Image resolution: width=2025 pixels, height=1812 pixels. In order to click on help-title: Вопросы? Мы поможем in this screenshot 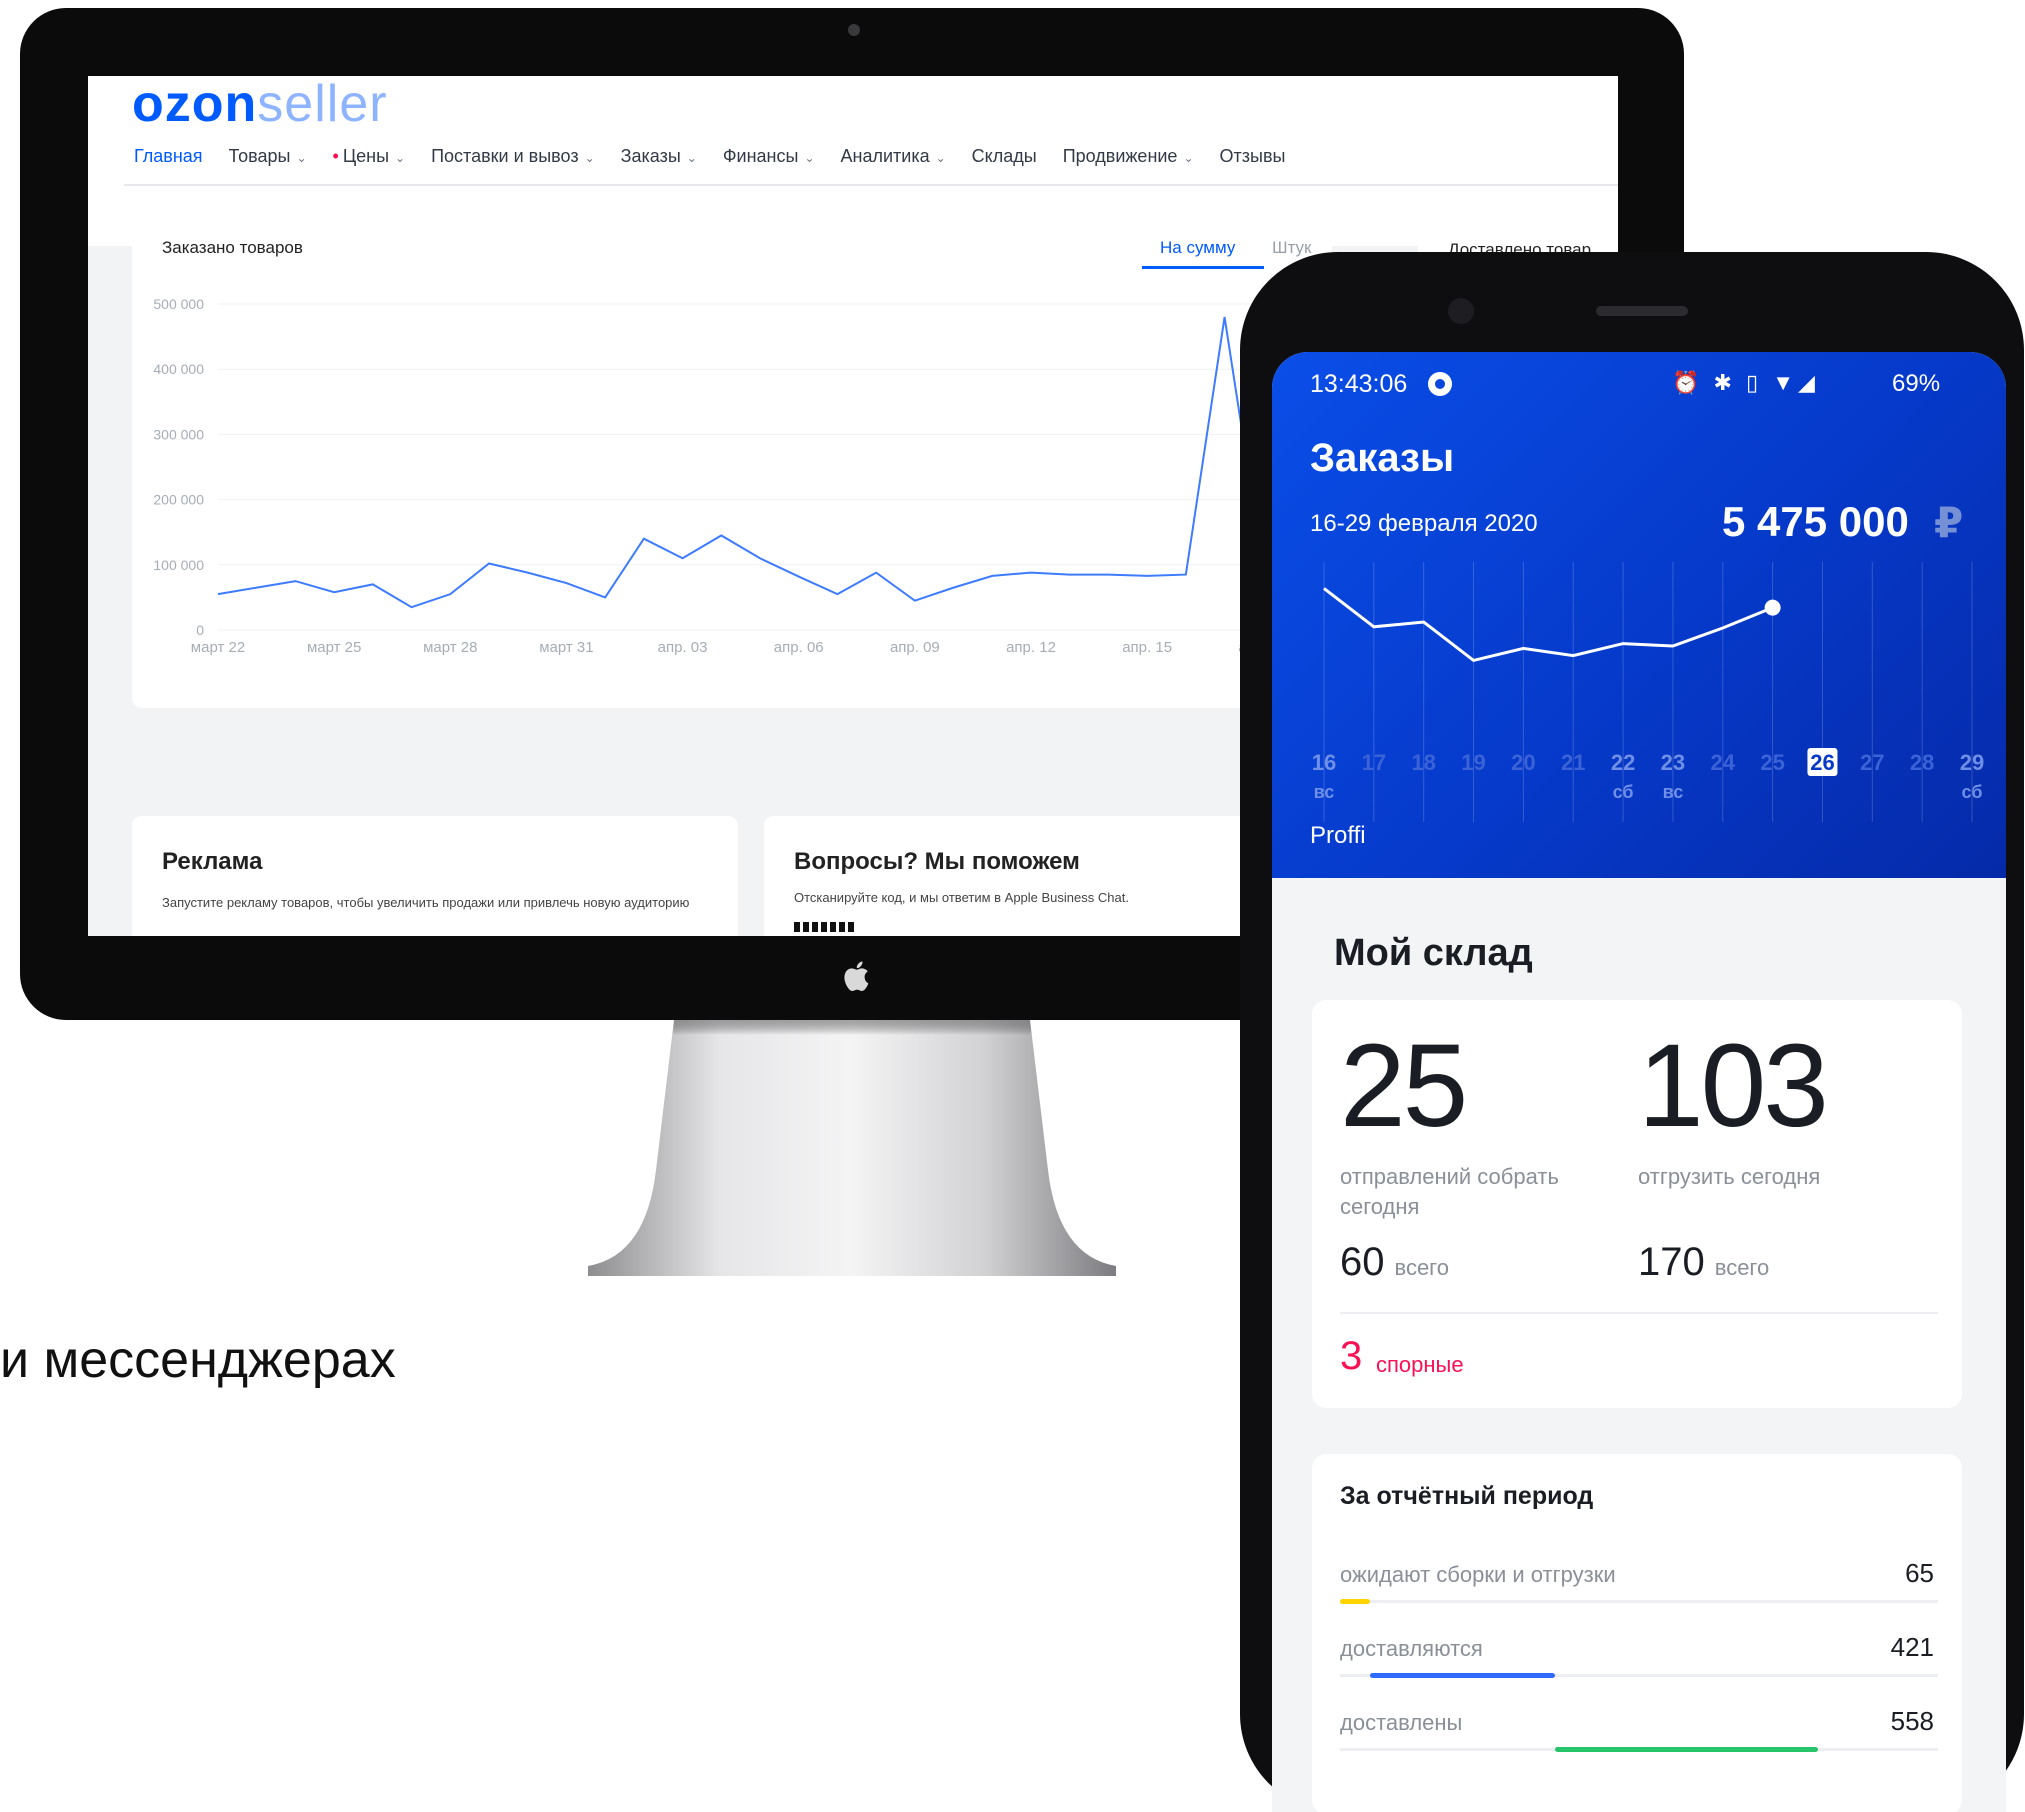, I will do `click(937, 861)`.